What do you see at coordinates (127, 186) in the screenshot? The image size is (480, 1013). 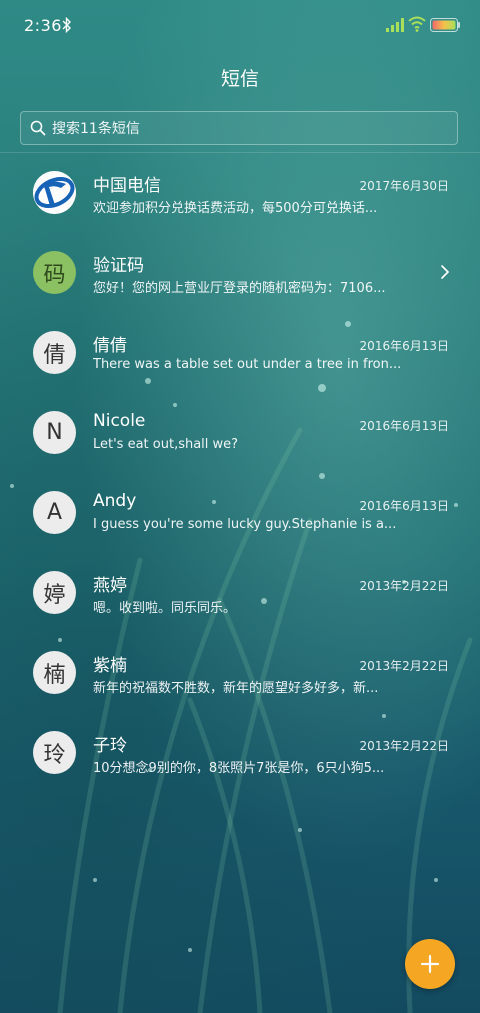 I see `conversation-name: 中国电信` at bounding box center [127, 186].